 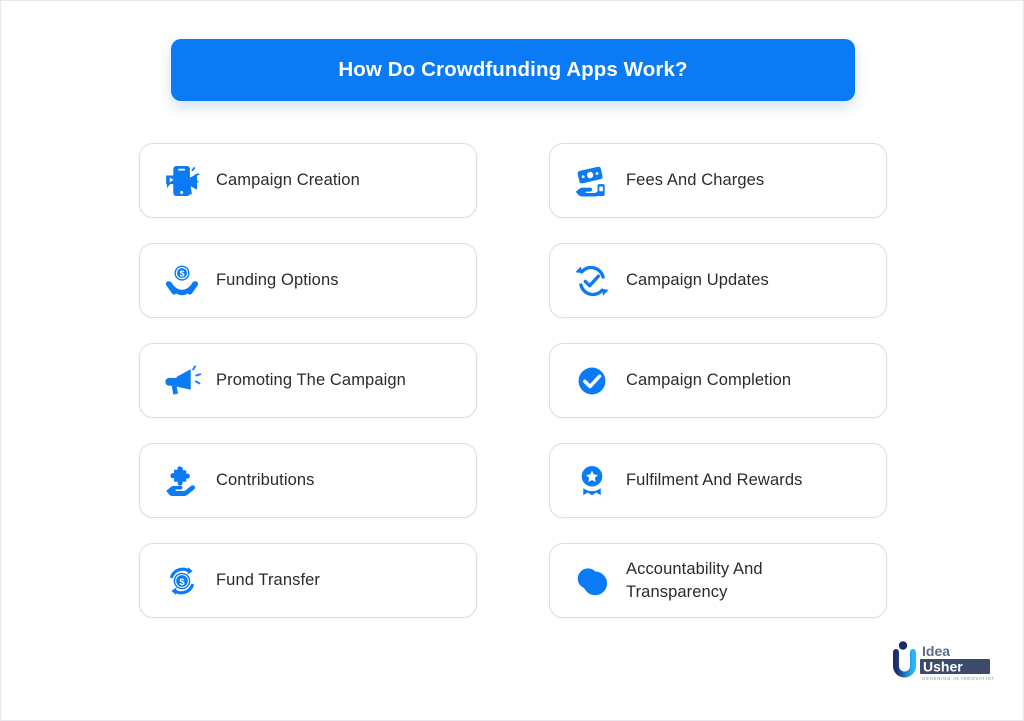 I want to click on hands-holding-coin-icon: $, so click(x=182, y=281).